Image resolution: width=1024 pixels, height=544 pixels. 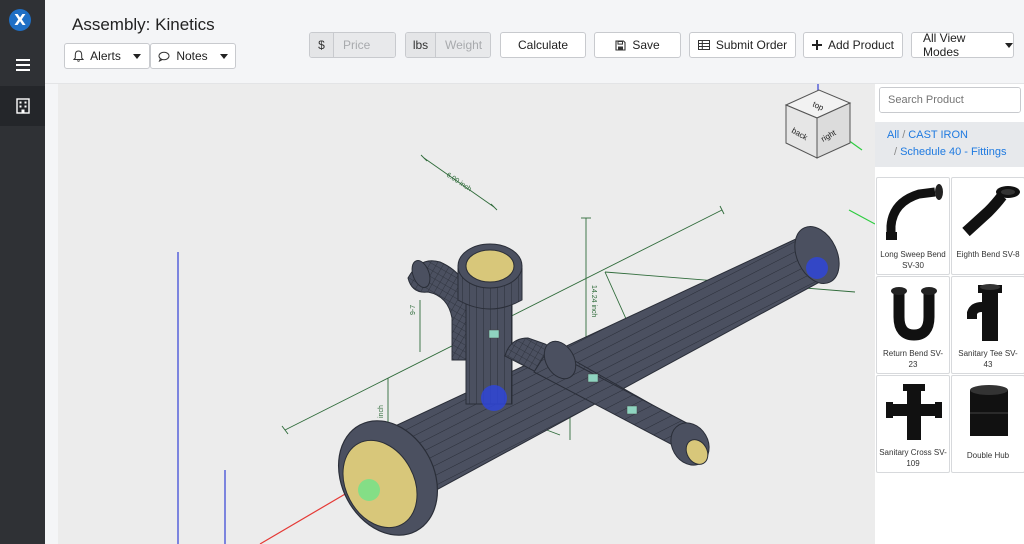 I want to click on view-cube: top back right, so click(x=823, y=121).